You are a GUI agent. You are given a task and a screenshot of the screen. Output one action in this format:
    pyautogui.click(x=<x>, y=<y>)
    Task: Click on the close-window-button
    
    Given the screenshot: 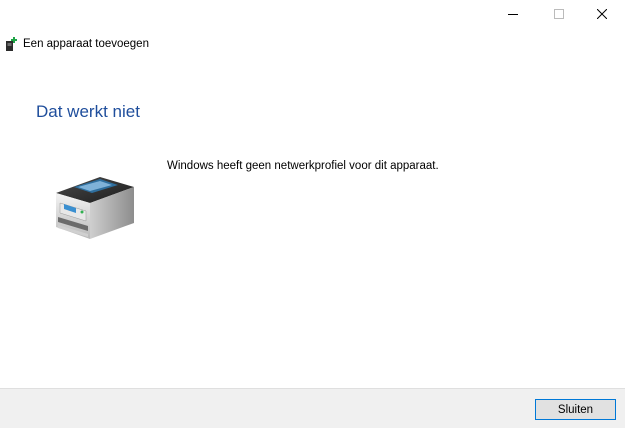 What is the action you would take?
    pyautogui.click(x=602, y=14)
    